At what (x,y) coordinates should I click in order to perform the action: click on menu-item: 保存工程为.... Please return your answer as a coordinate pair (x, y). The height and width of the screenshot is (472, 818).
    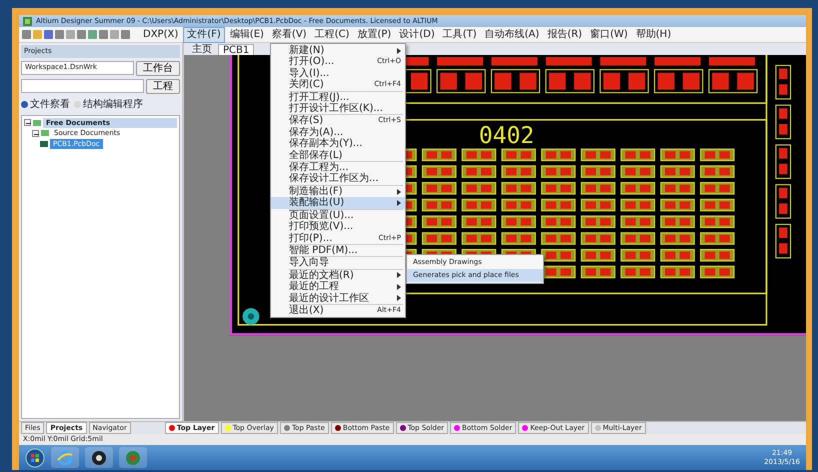
    Looking at the image, I should click on (338, 168).